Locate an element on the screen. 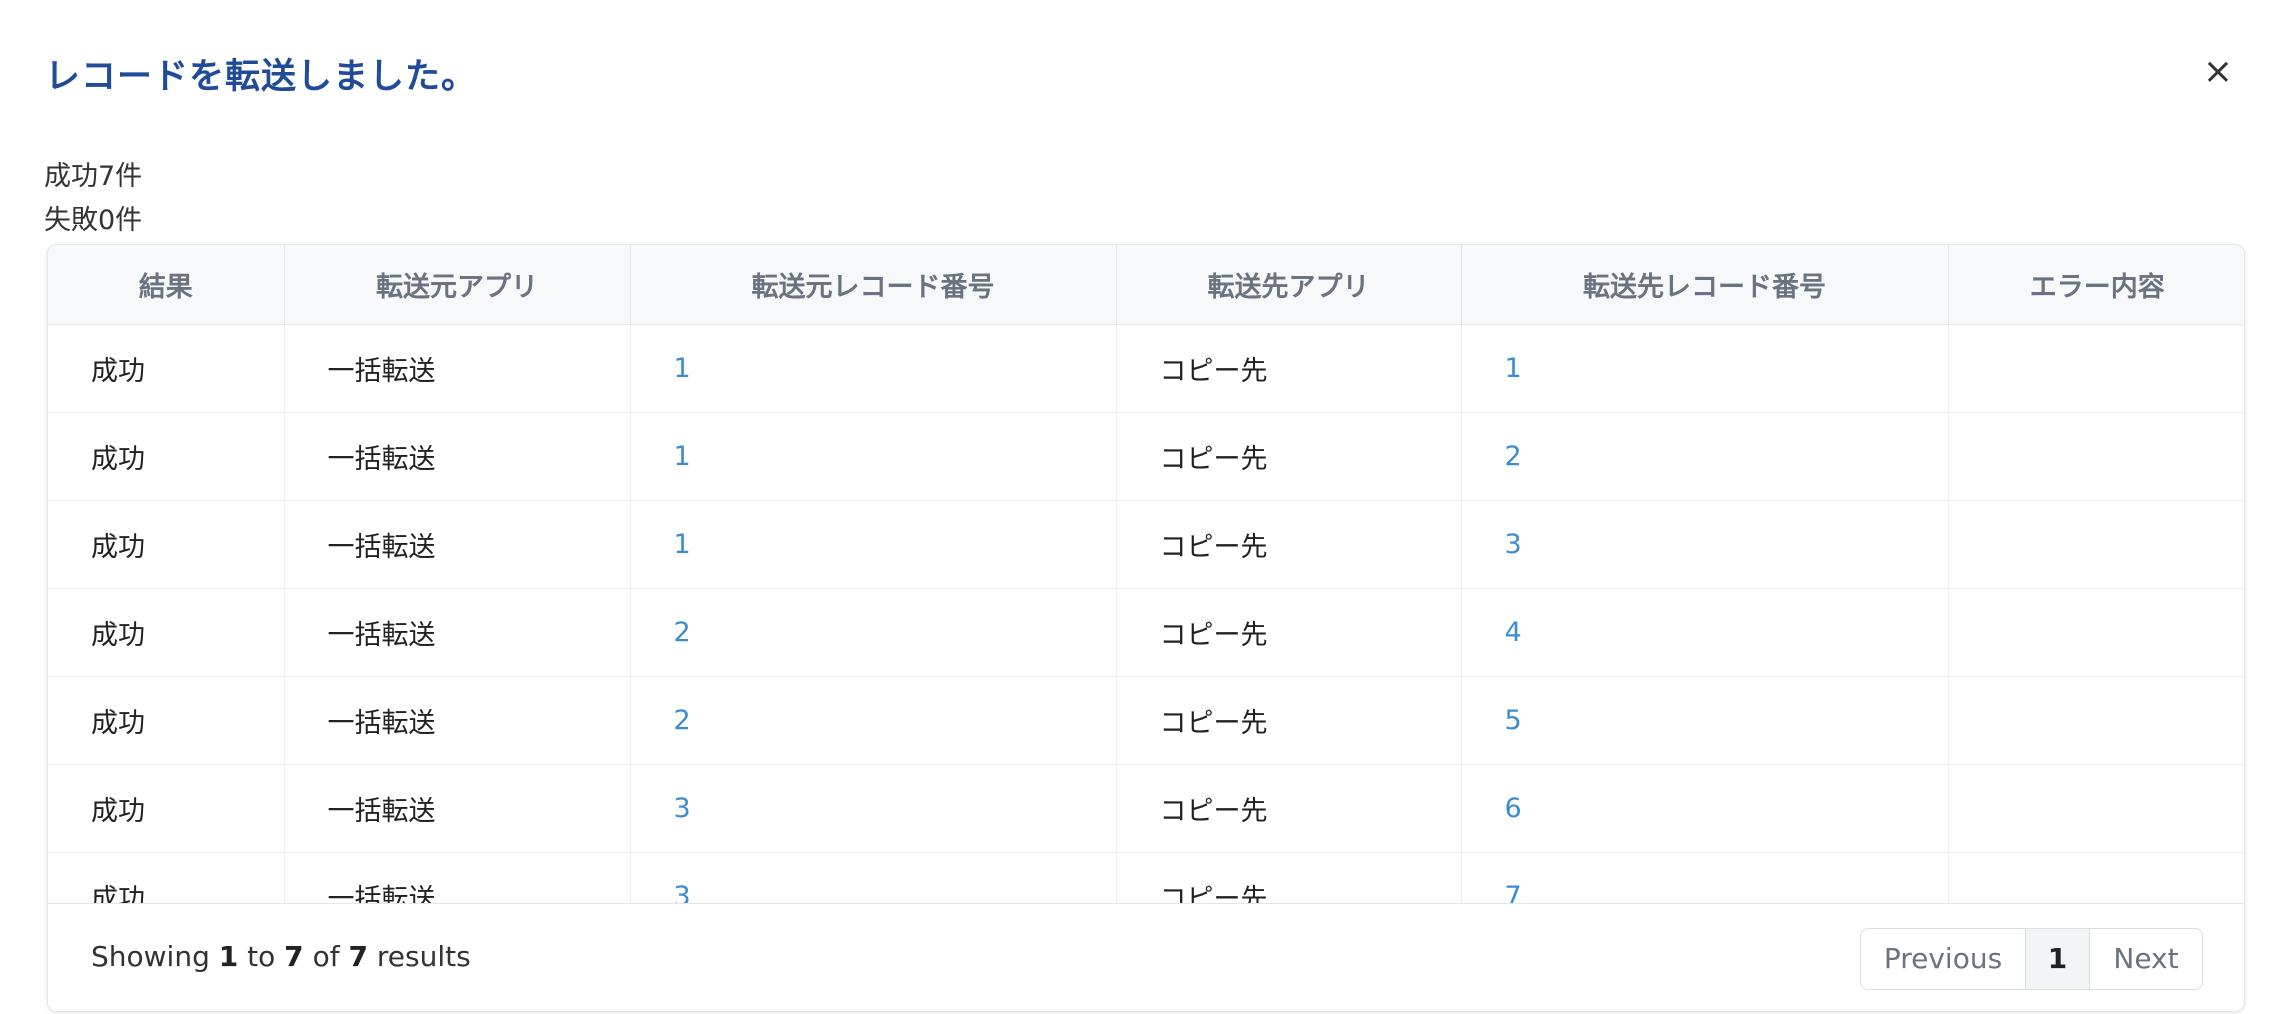 The width and height of the screenshot is (2286, 1014). table-row: 成功 一括転送 1 コピー先 3 is located at coordinates (1146, 544).